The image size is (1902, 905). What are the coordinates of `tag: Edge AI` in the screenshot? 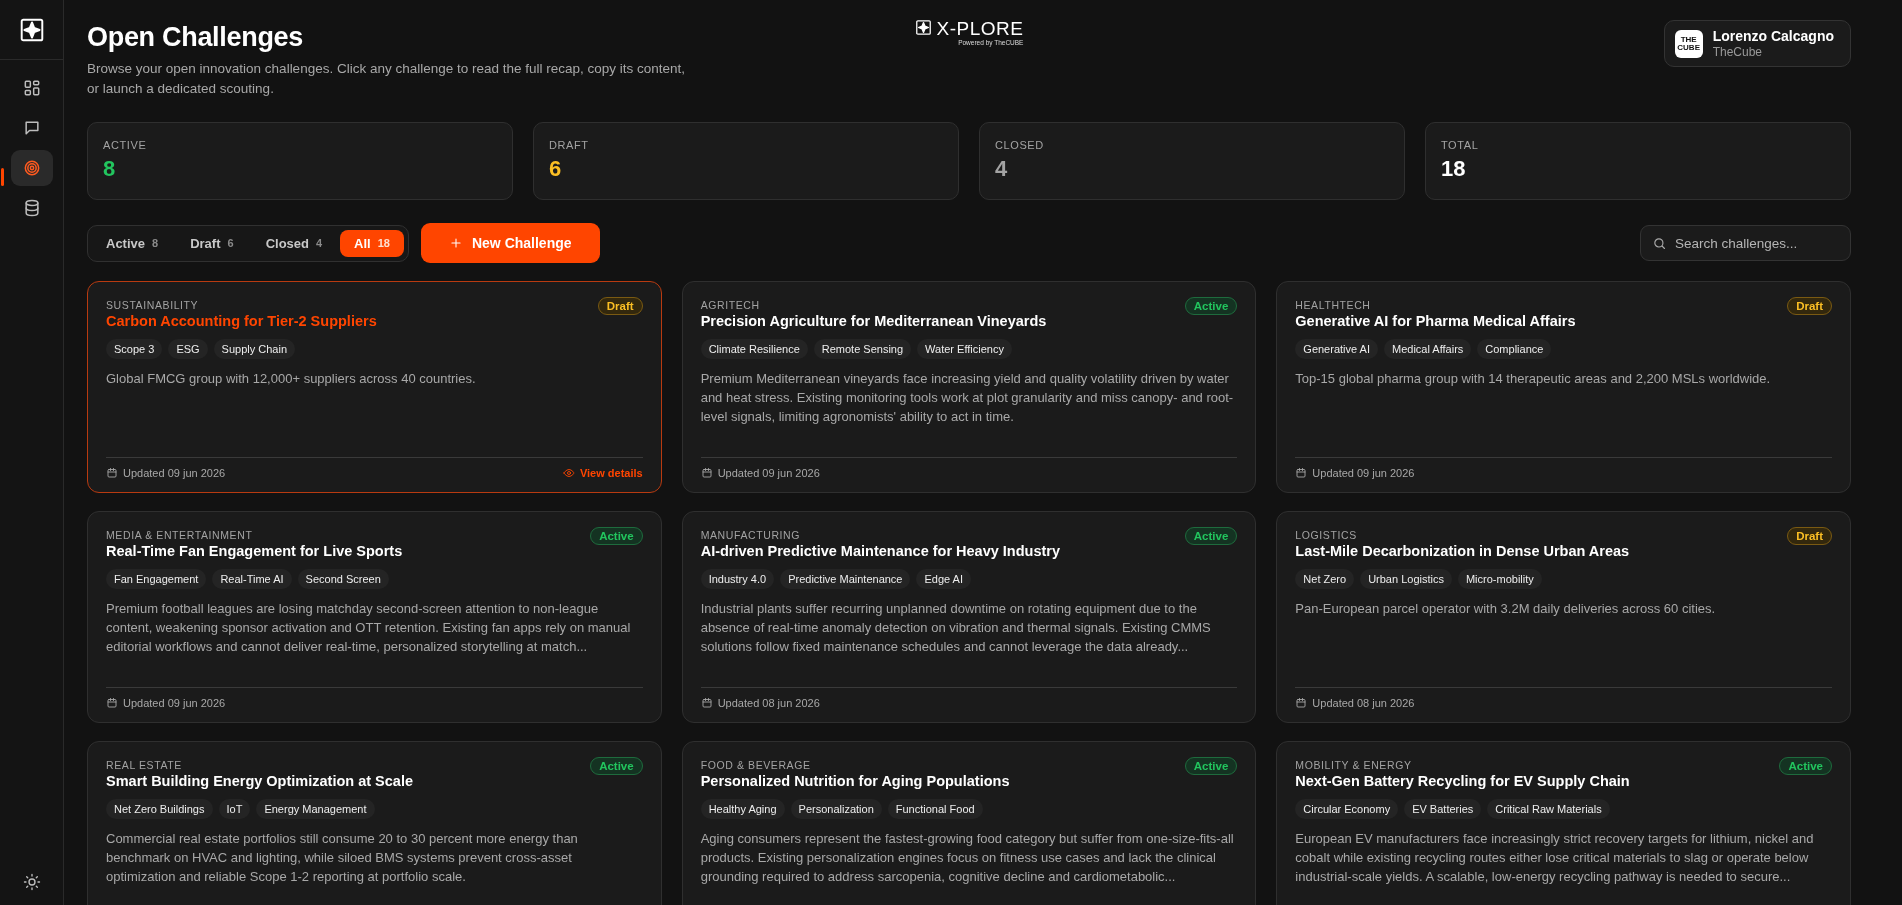 It's located at (944, 579).